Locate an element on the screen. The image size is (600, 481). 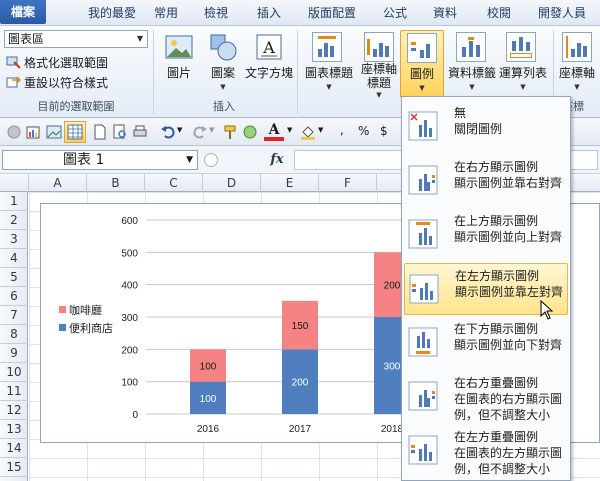
legend-button: 圖例 ▼ is located at coordinates (422, 64).